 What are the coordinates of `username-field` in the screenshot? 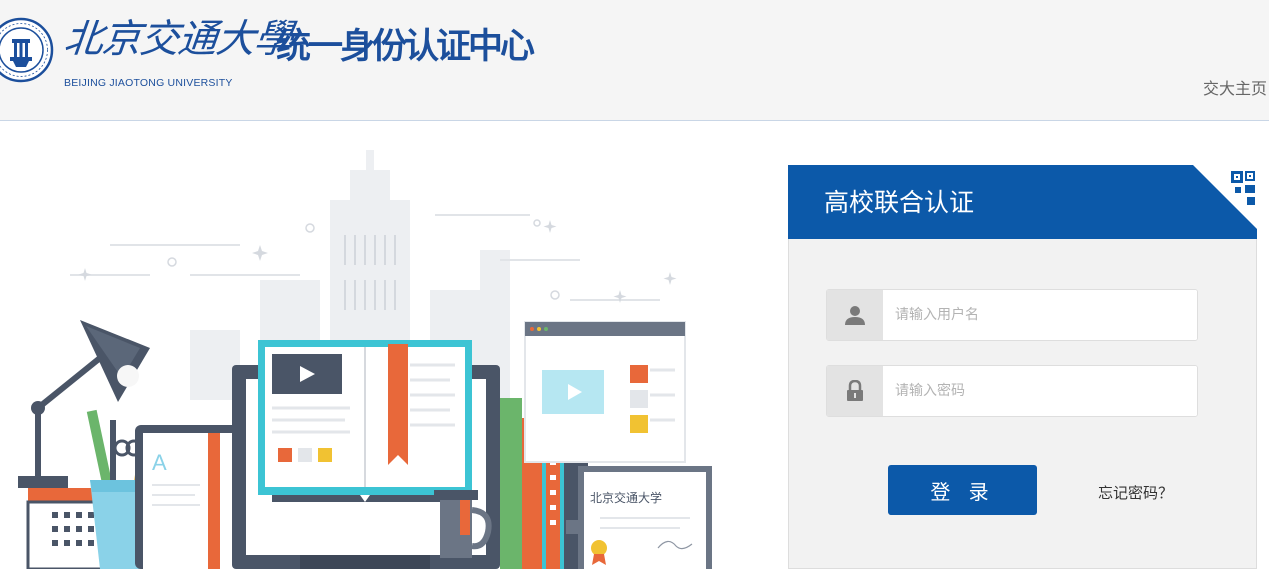 It's located at (1012, 315).